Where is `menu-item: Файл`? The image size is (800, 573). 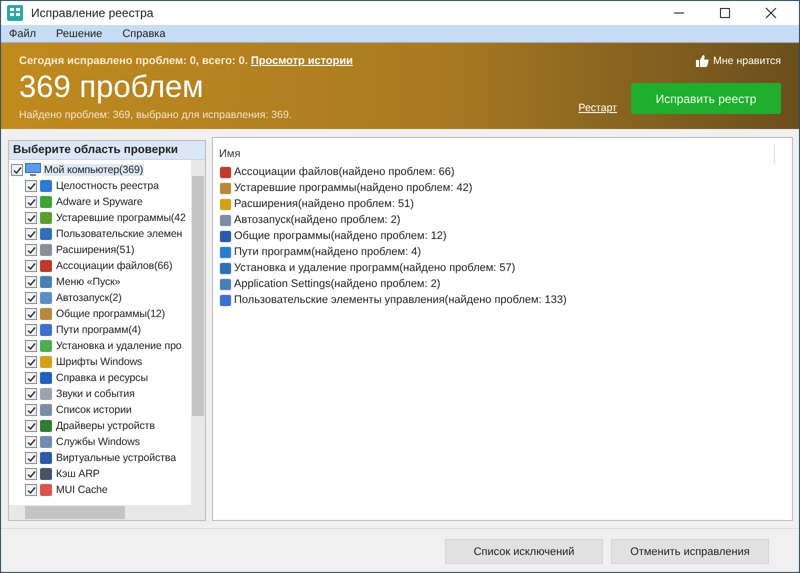 menu-item: Файл is located at coordinates (22, 34).